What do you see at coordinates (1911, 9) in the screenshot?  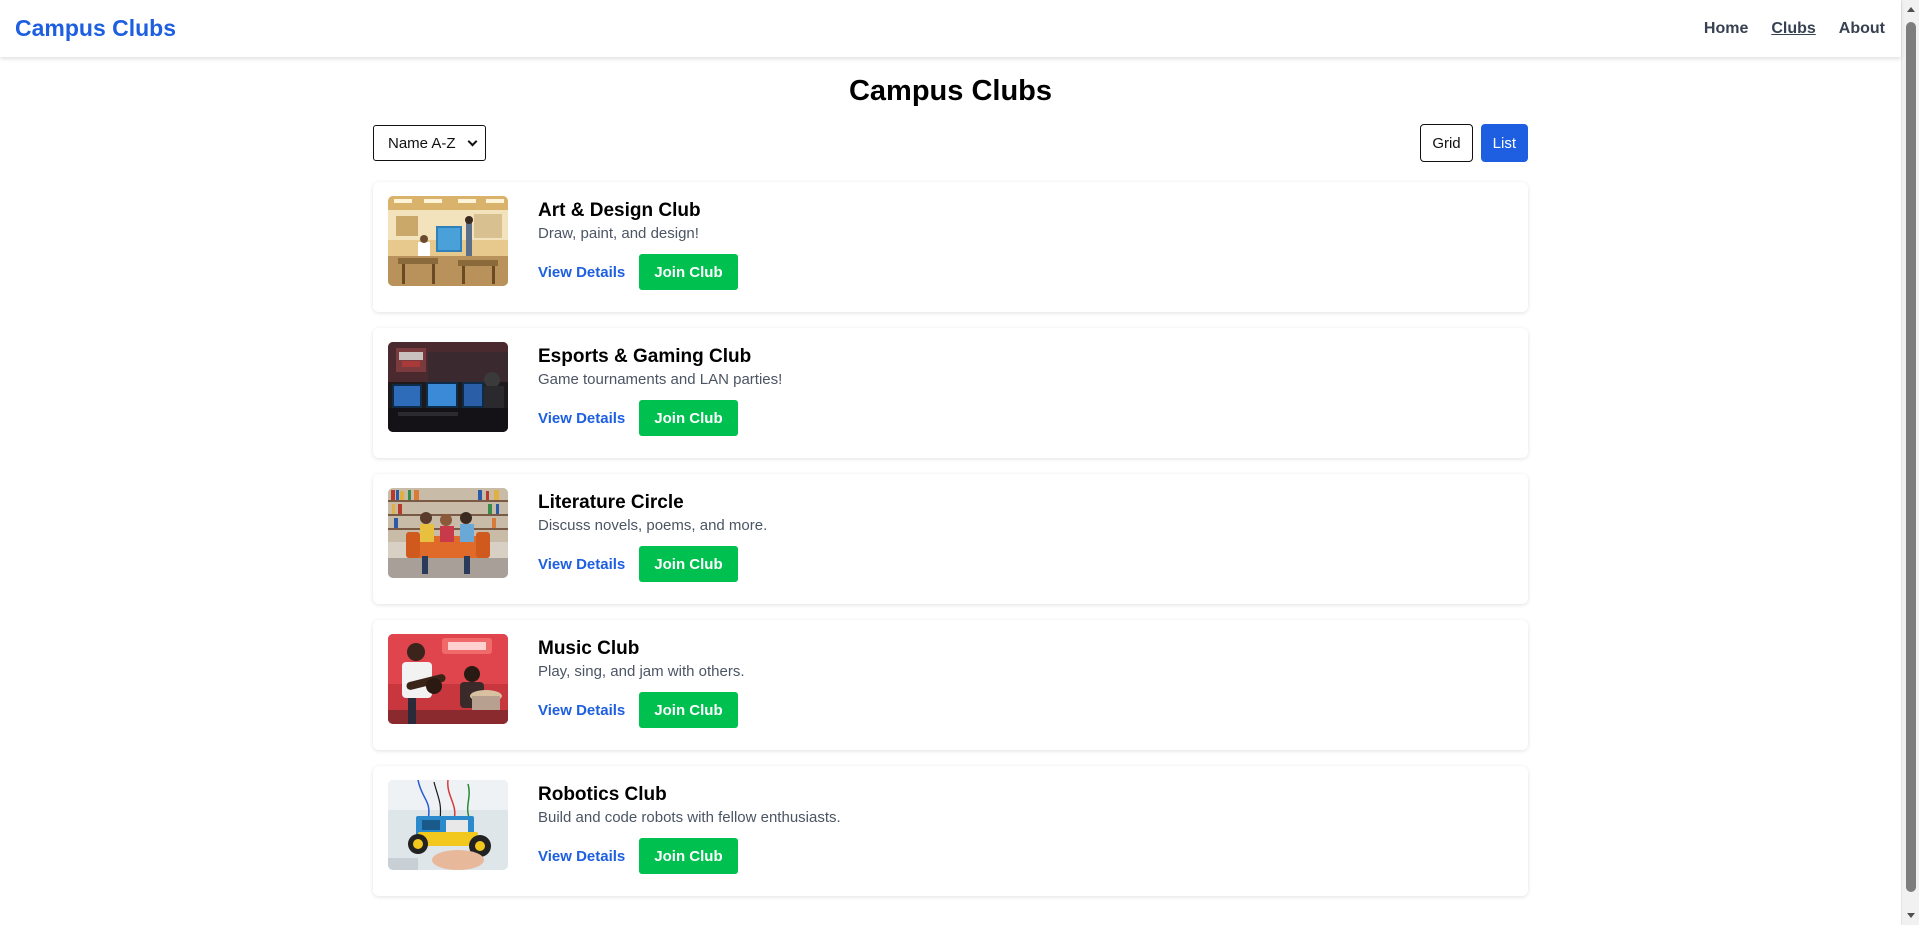 I see `scroll-up-arrow-icon` at bounding box center [1911, 9].